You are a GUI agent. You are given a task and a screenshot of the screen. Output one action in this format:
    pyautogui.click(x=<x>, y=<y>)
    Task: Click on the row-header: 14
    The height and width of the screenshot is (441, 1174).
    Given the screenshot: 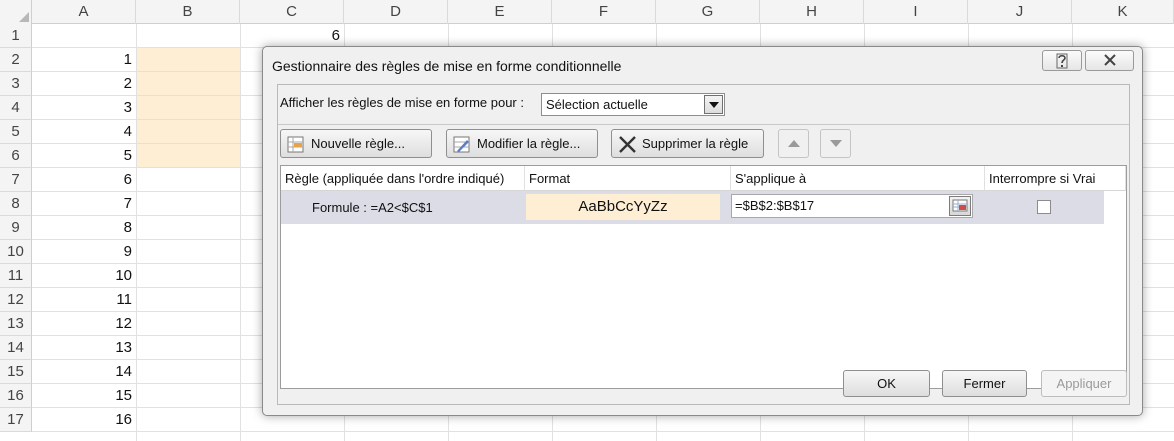 What is the action you would take?
    pyautogui.click(x=16, y=348)
    